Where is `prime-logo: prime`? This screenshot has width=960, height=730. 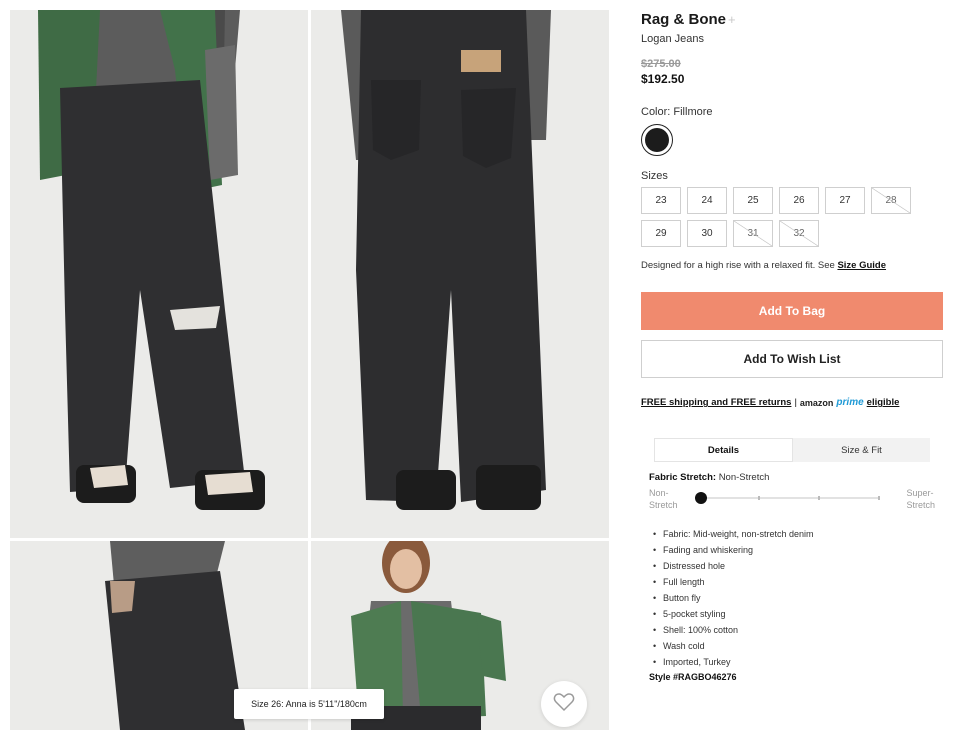
prime-logo: prime is located at coordinates (850, 402).